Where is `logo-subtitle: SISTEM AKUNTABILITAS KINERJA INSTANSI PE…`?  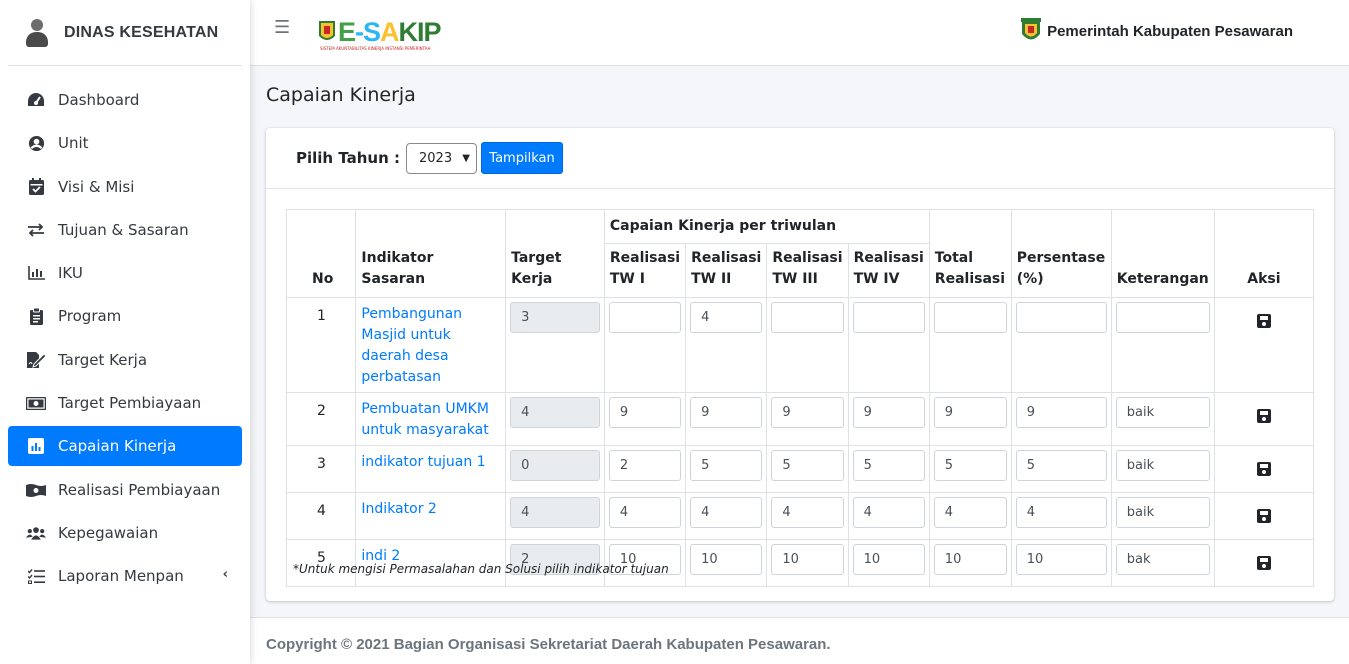 logo-subtitle: SISTEM AKUNTABILITAS KINERJA INSTANSI PE… is located at coordinates (375, 48).